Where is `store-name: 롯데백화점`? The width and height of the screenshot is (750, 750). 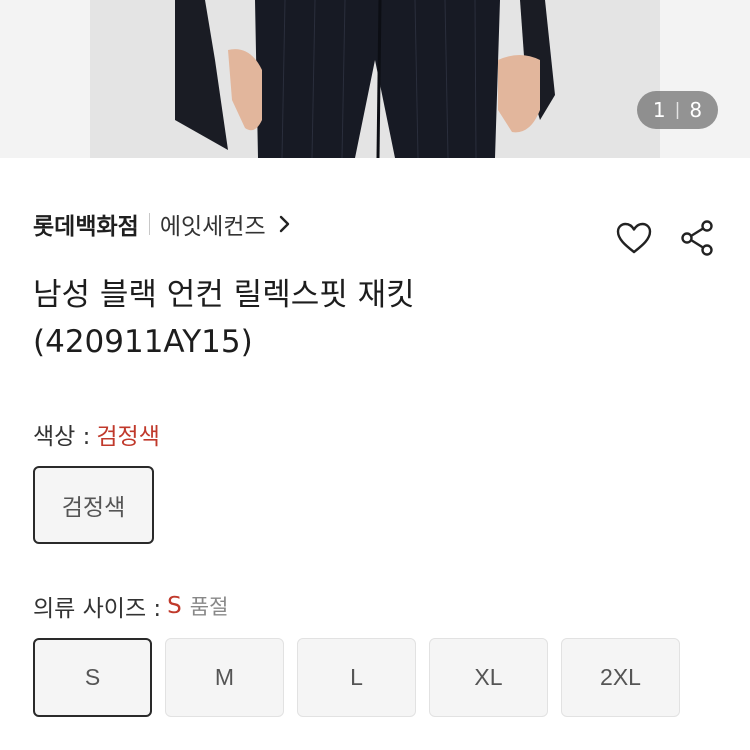 store-name: 롯데백화점 is located at coordinates (86, 227).